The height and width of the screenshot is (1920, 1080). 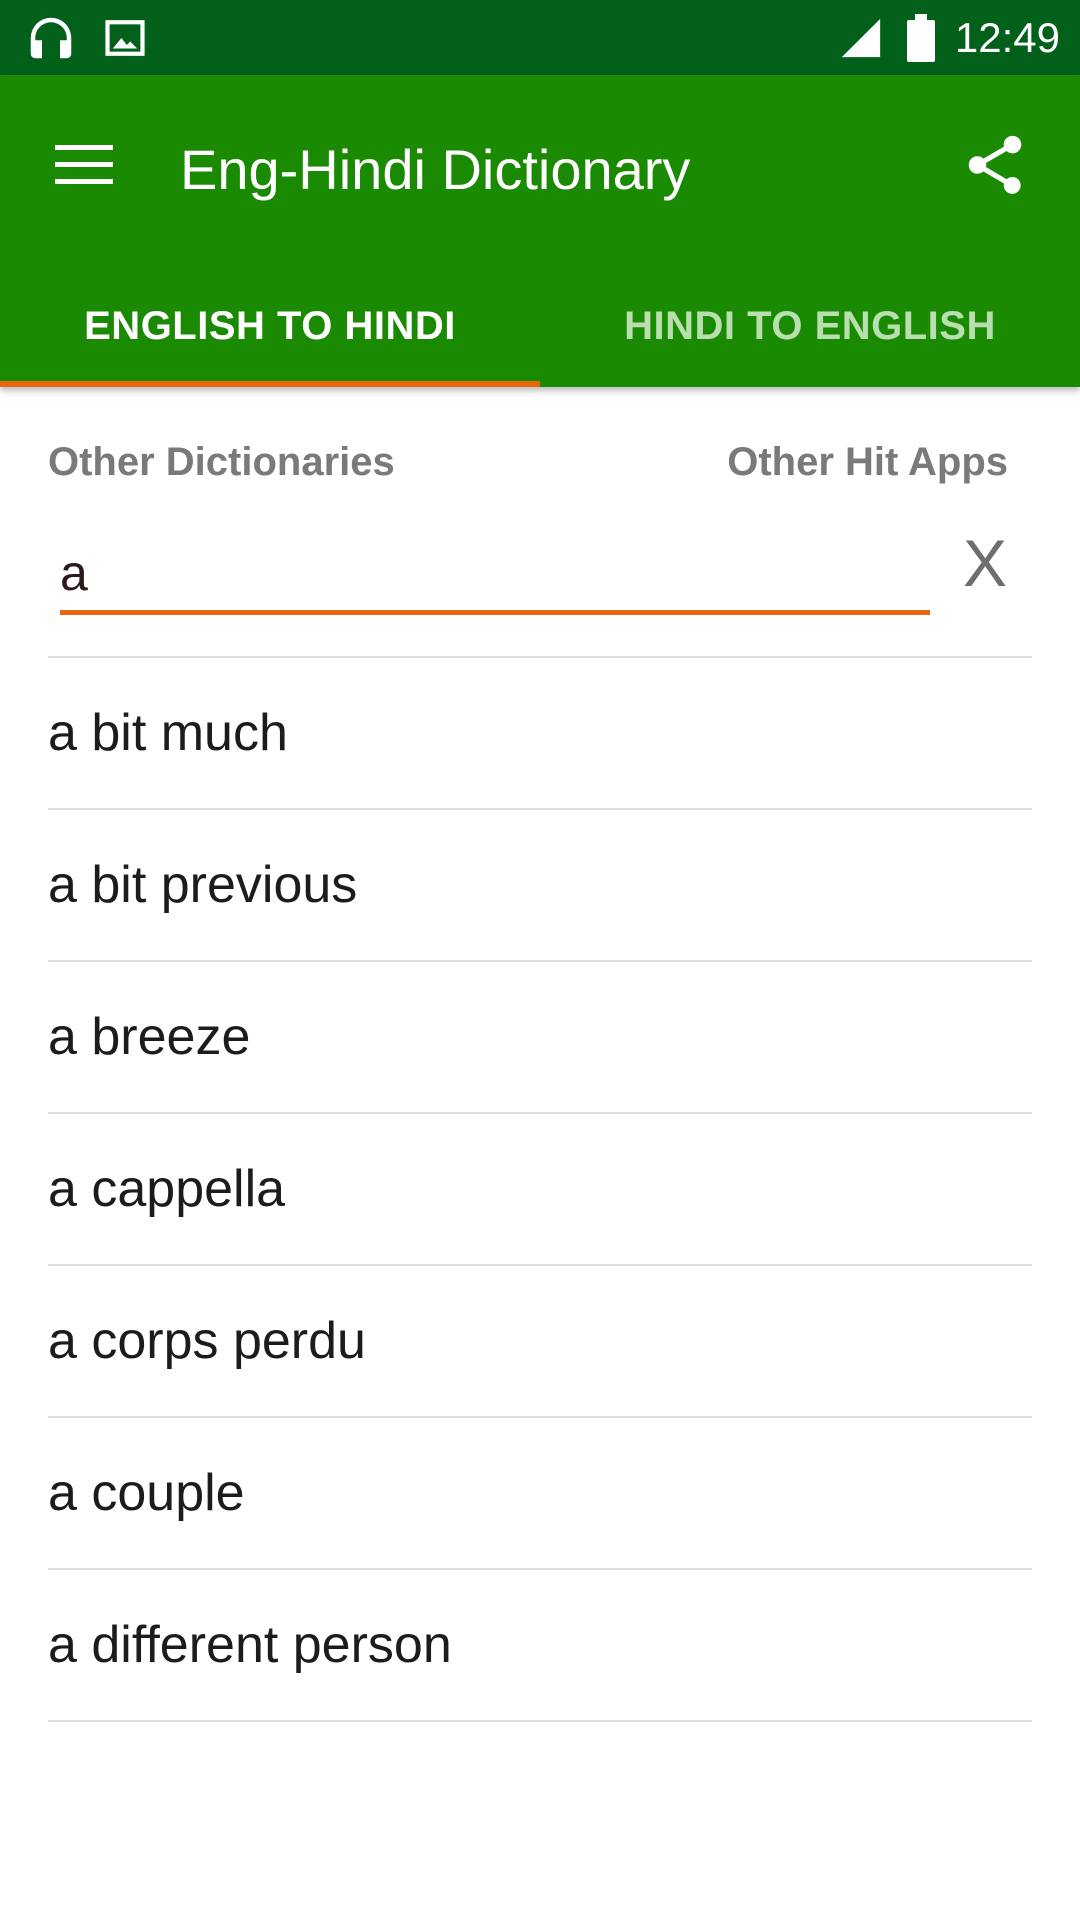 I want to click on other-dictionaries-link: Other Dictionaries, so click(x=221, y=462).